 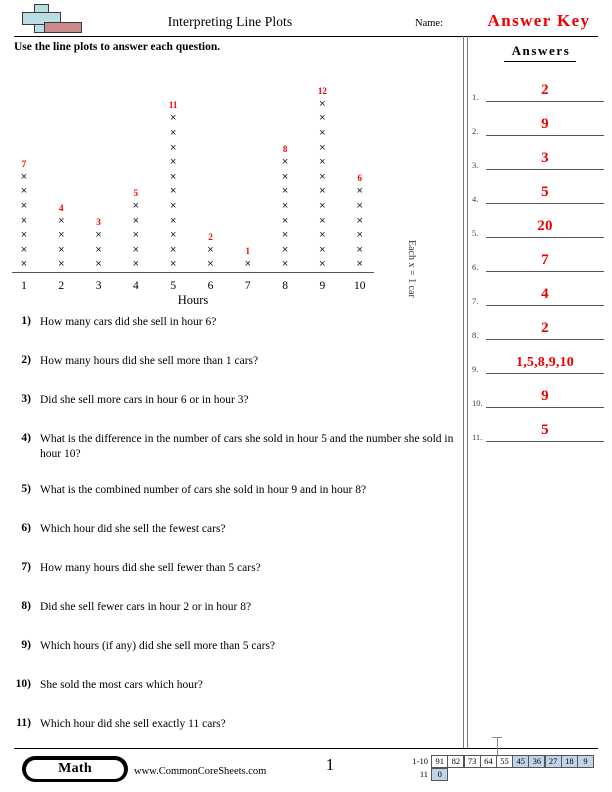 I want to click on header-divider, so click(x=306, y=36).